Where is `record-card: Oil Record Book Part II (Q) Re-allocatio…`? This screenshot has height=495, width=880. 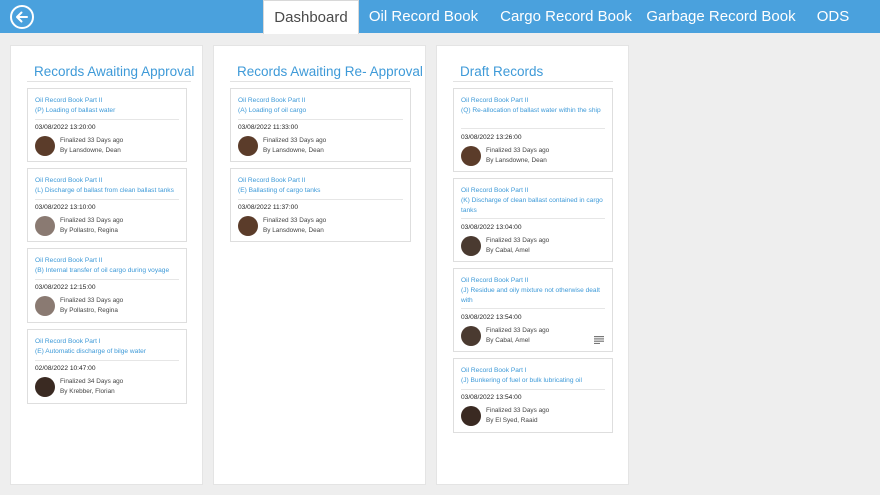 record-card: Oil Record Book Part II (Q) Re-allocatio… is located at coordinates (533, 130).